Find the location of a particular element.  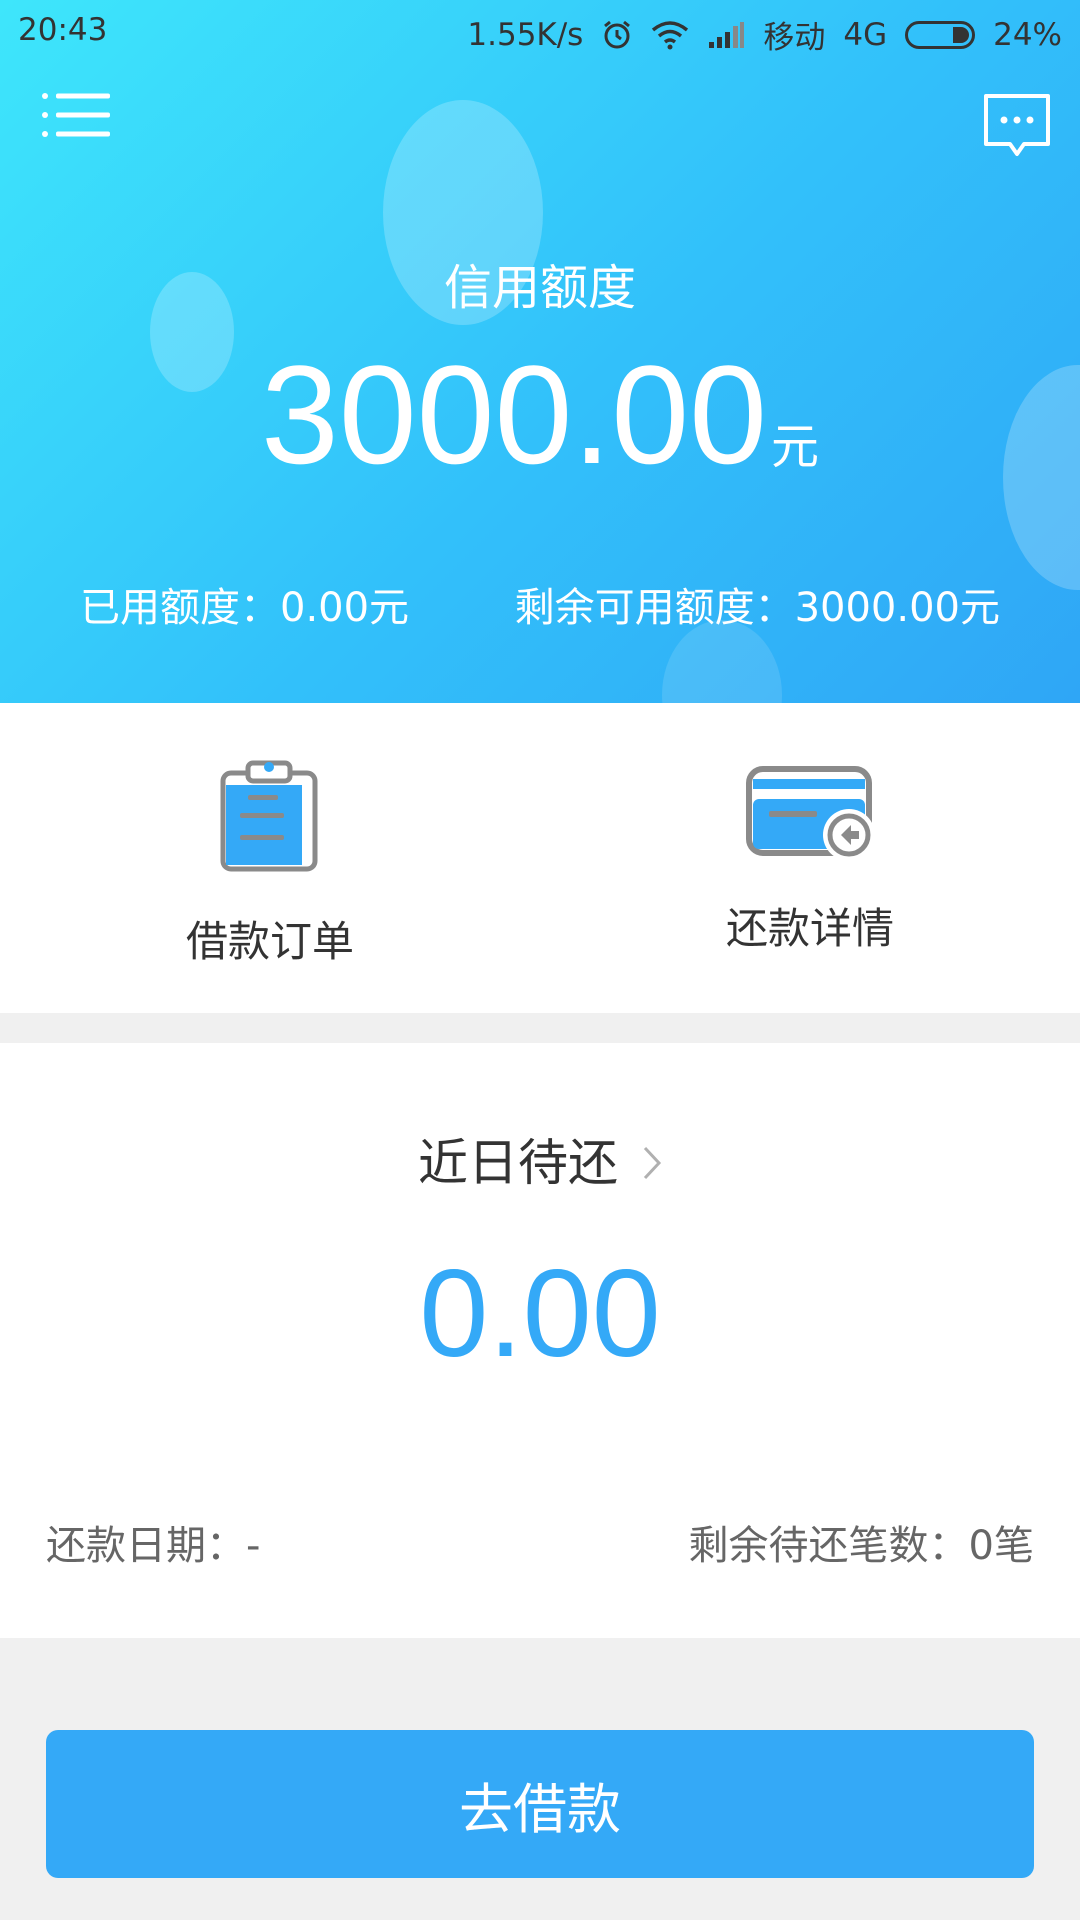

borrow-button: 去借款 is located at coordinates (540, 1804).